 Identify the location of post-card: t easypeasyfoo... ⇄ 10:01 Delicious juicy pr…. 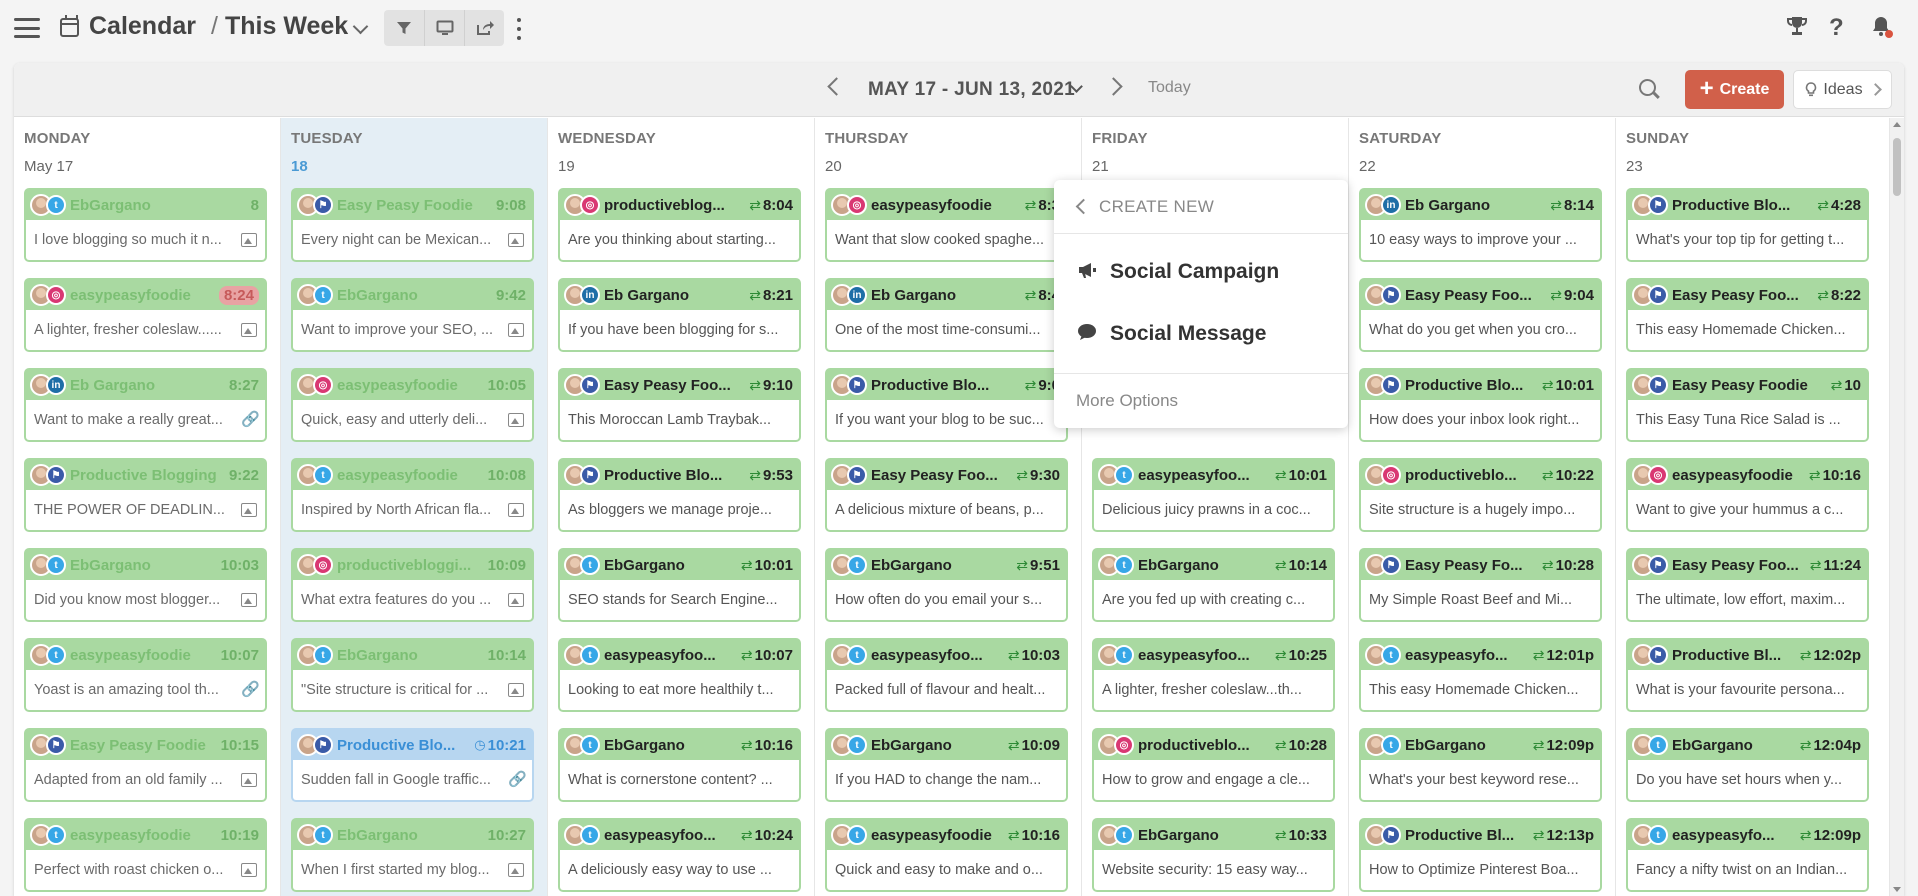
(1213, 495).